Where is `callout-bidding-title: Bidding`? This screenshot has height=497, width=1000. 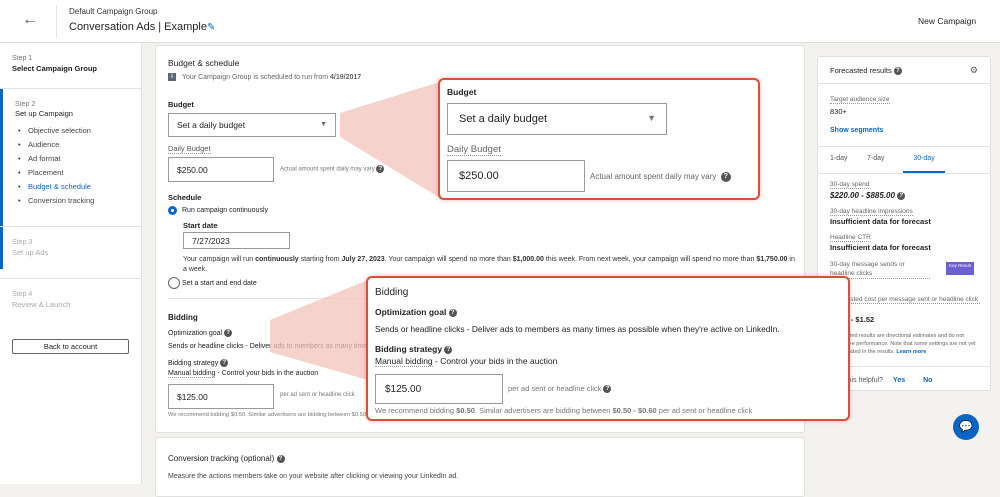 callout-bidding-title: Bidding is located at coordinates (392, 292).